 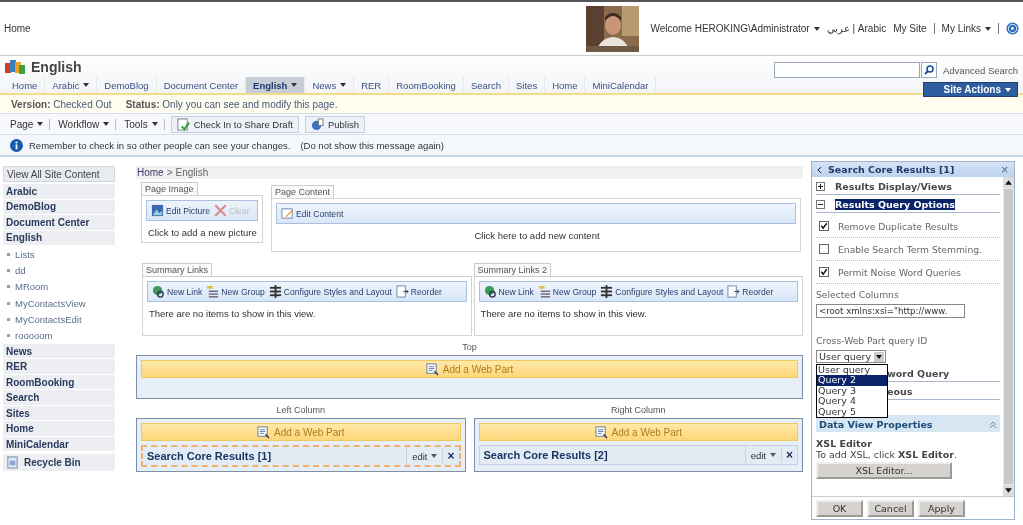 I want to click on section-header: Results Display/Views, so click(x=893, y=186).